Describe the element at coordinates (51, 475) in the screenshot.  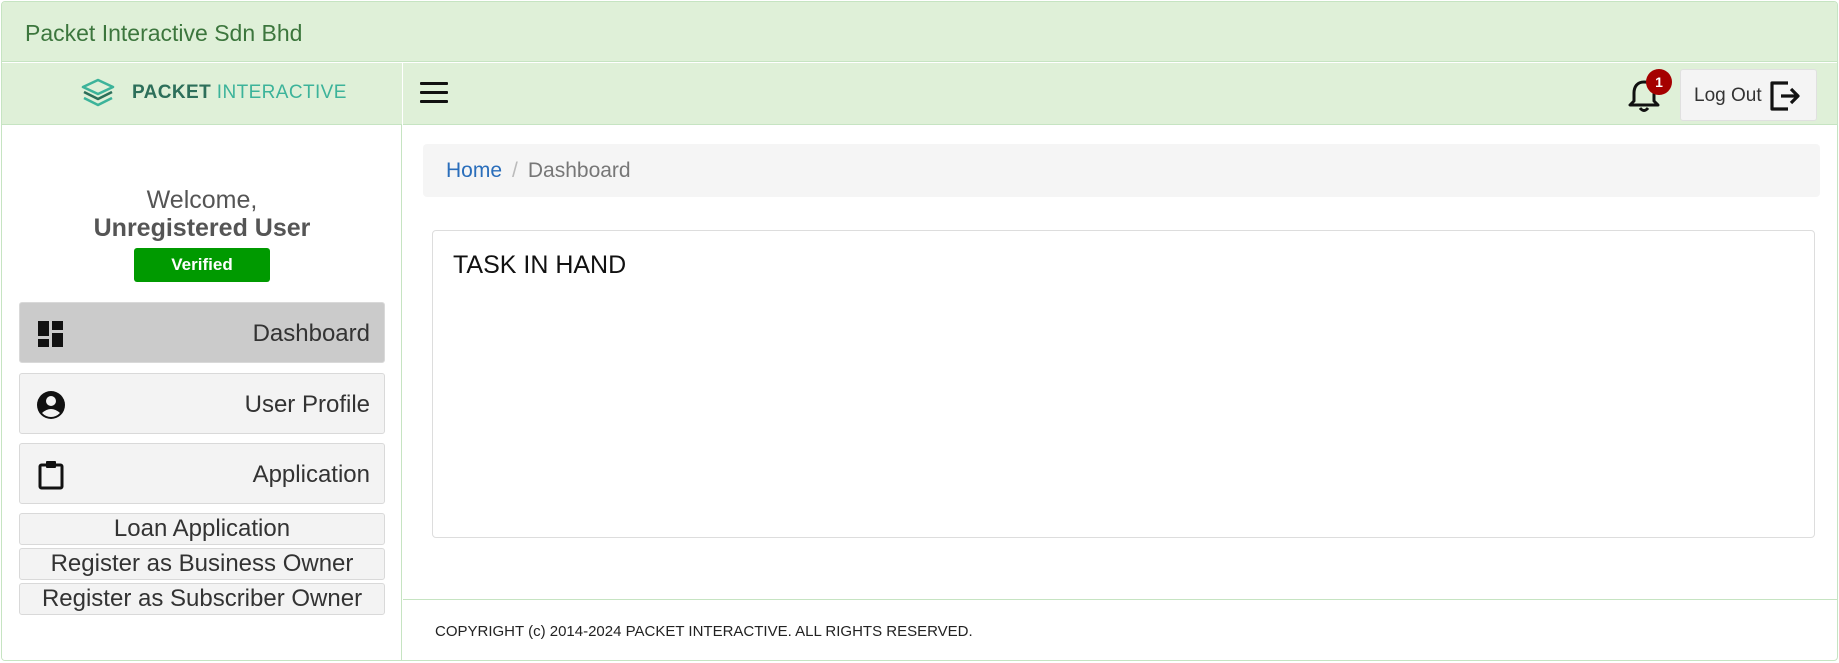
I see `clipboard-icon` at that location.